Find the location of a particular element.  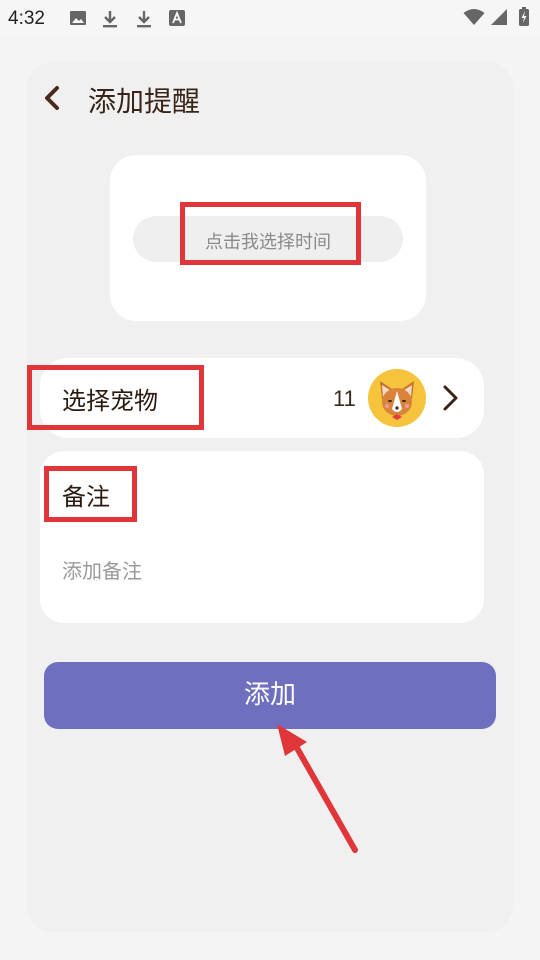

highlight-box-time is located at coordinates (270, 233).